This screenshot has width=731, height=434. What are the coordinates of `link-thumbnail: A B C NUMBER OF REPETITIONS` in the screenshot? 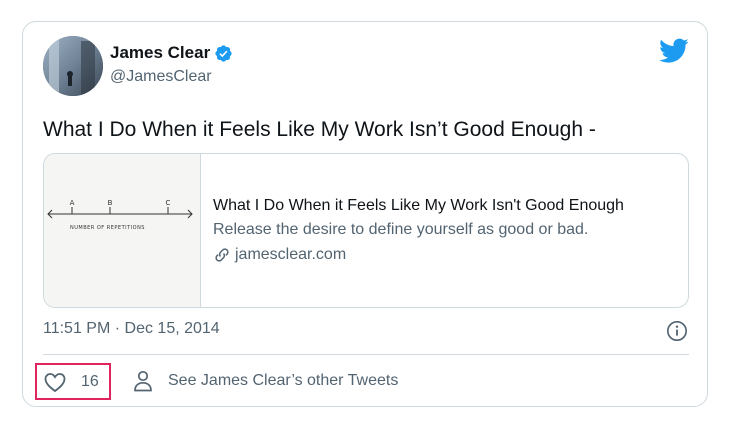 It's located at (122, 230).